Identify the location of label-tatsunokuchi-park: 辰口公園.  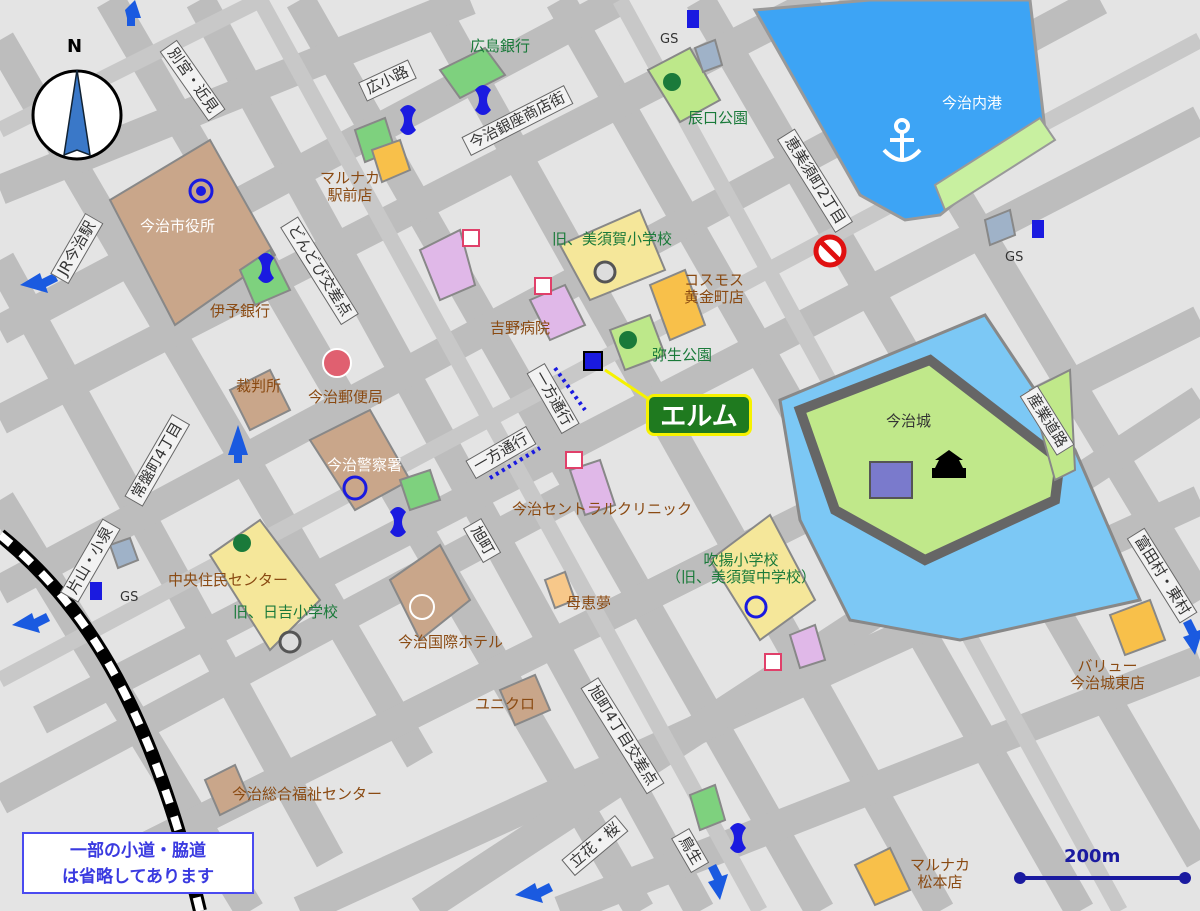
(718, 118).